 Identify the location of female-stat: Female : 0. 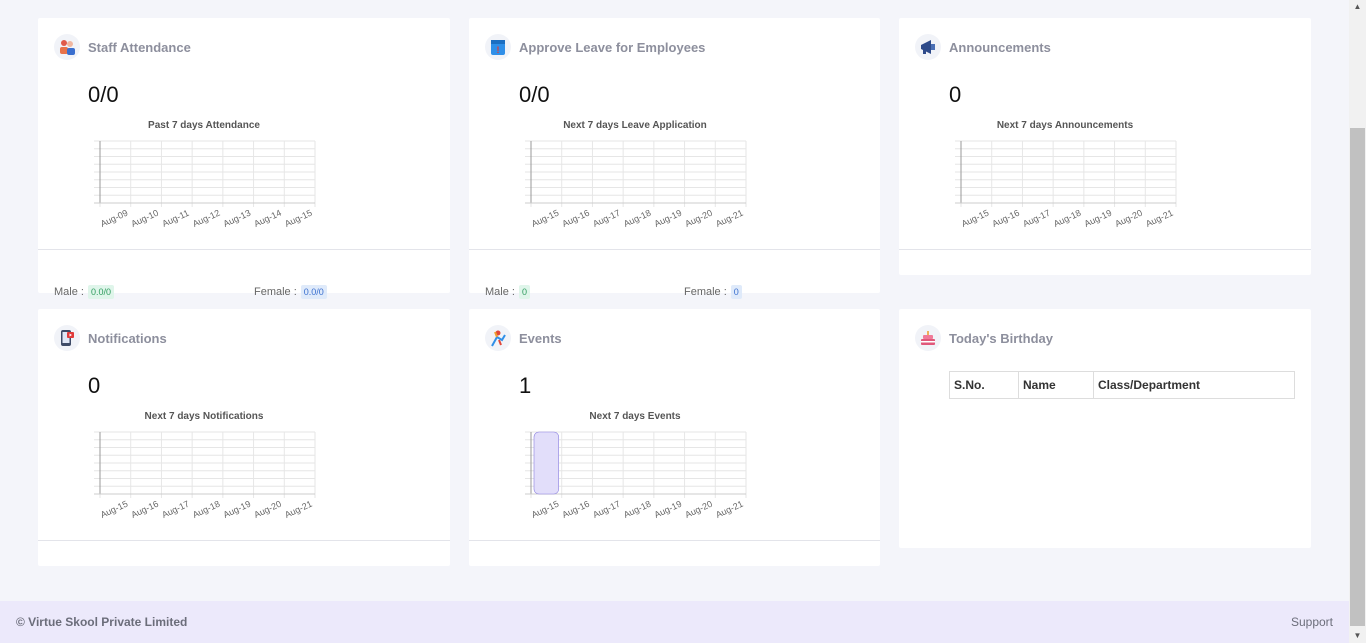
(713, 292).